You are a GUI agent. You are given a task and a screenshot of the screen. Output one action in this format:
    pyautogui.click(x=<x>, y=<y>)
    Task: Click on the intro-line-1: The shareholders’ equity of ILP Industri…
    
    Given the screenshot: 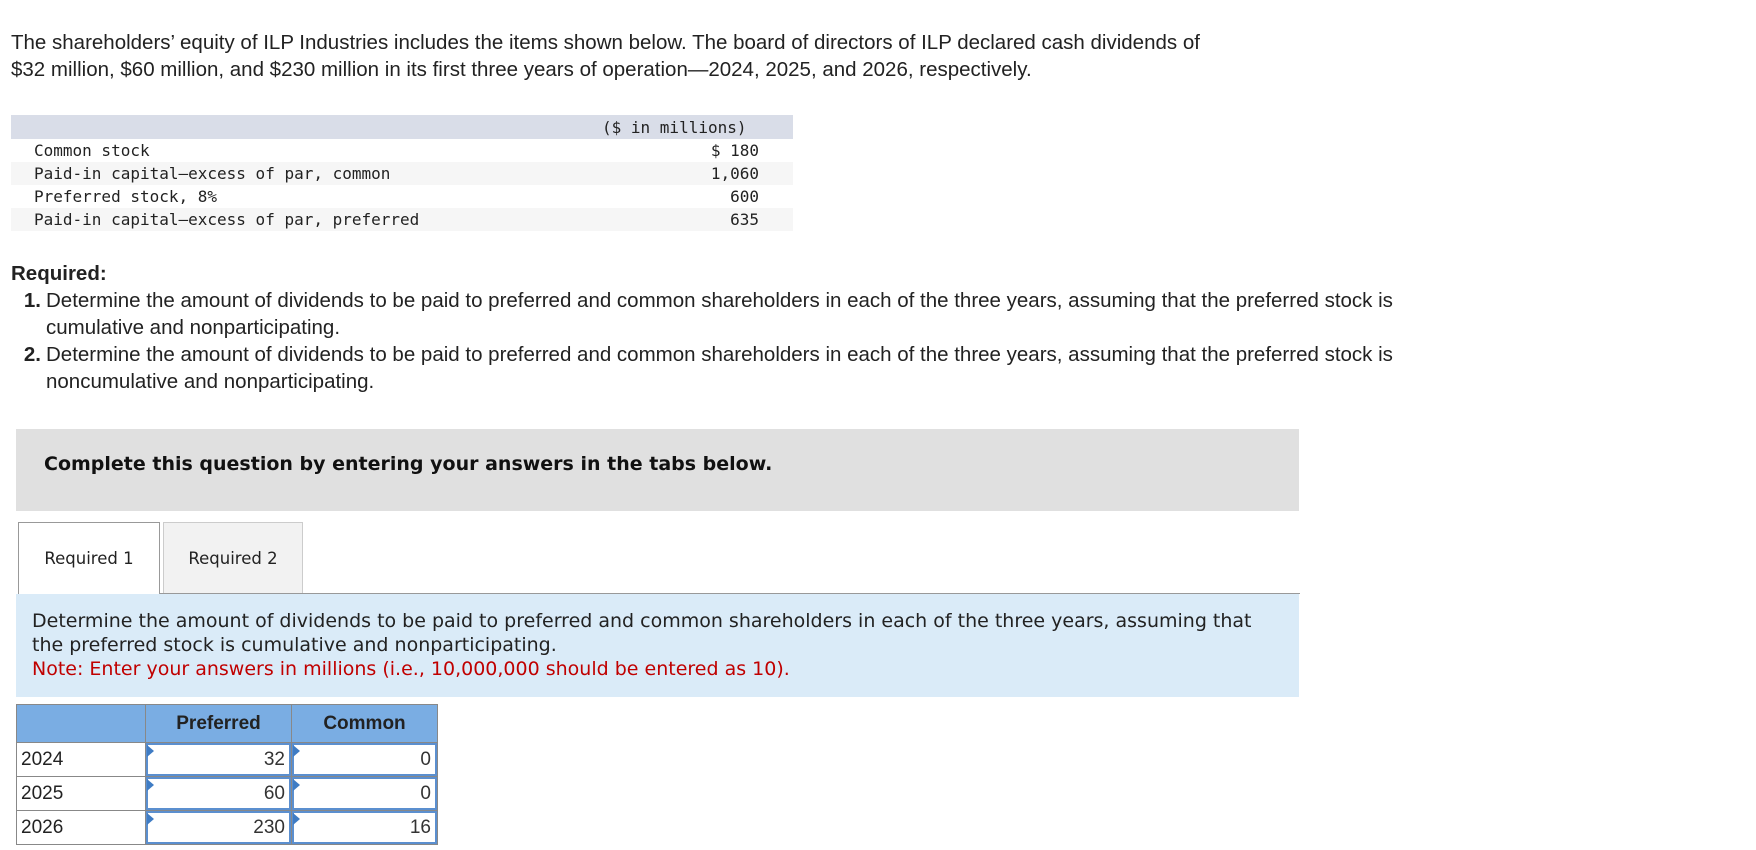 What is the action you would take?
    pyautogui.click(x=605, y=42)
    